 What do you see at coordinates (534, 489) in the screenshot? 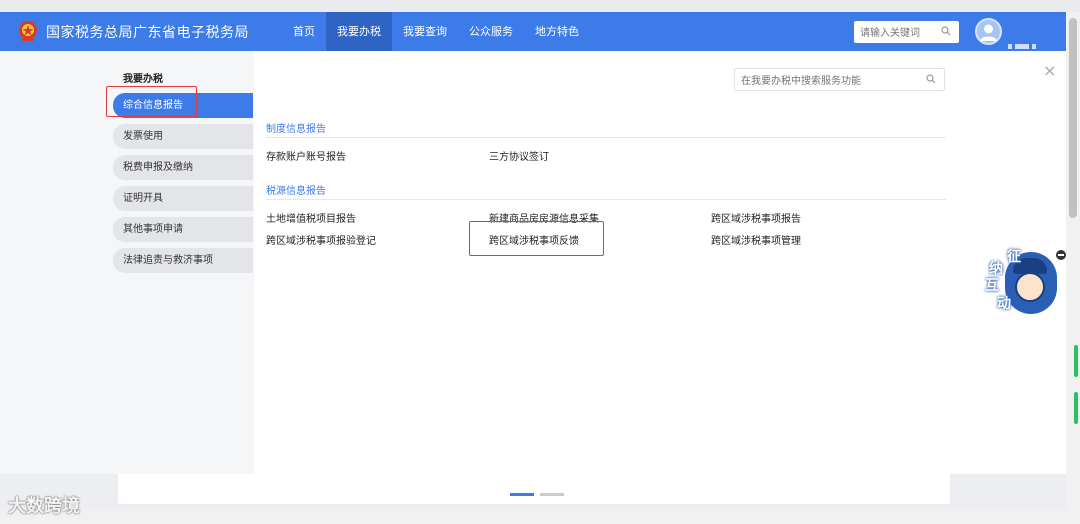
I see `bottom-banner` at bounding box center [534, 489].